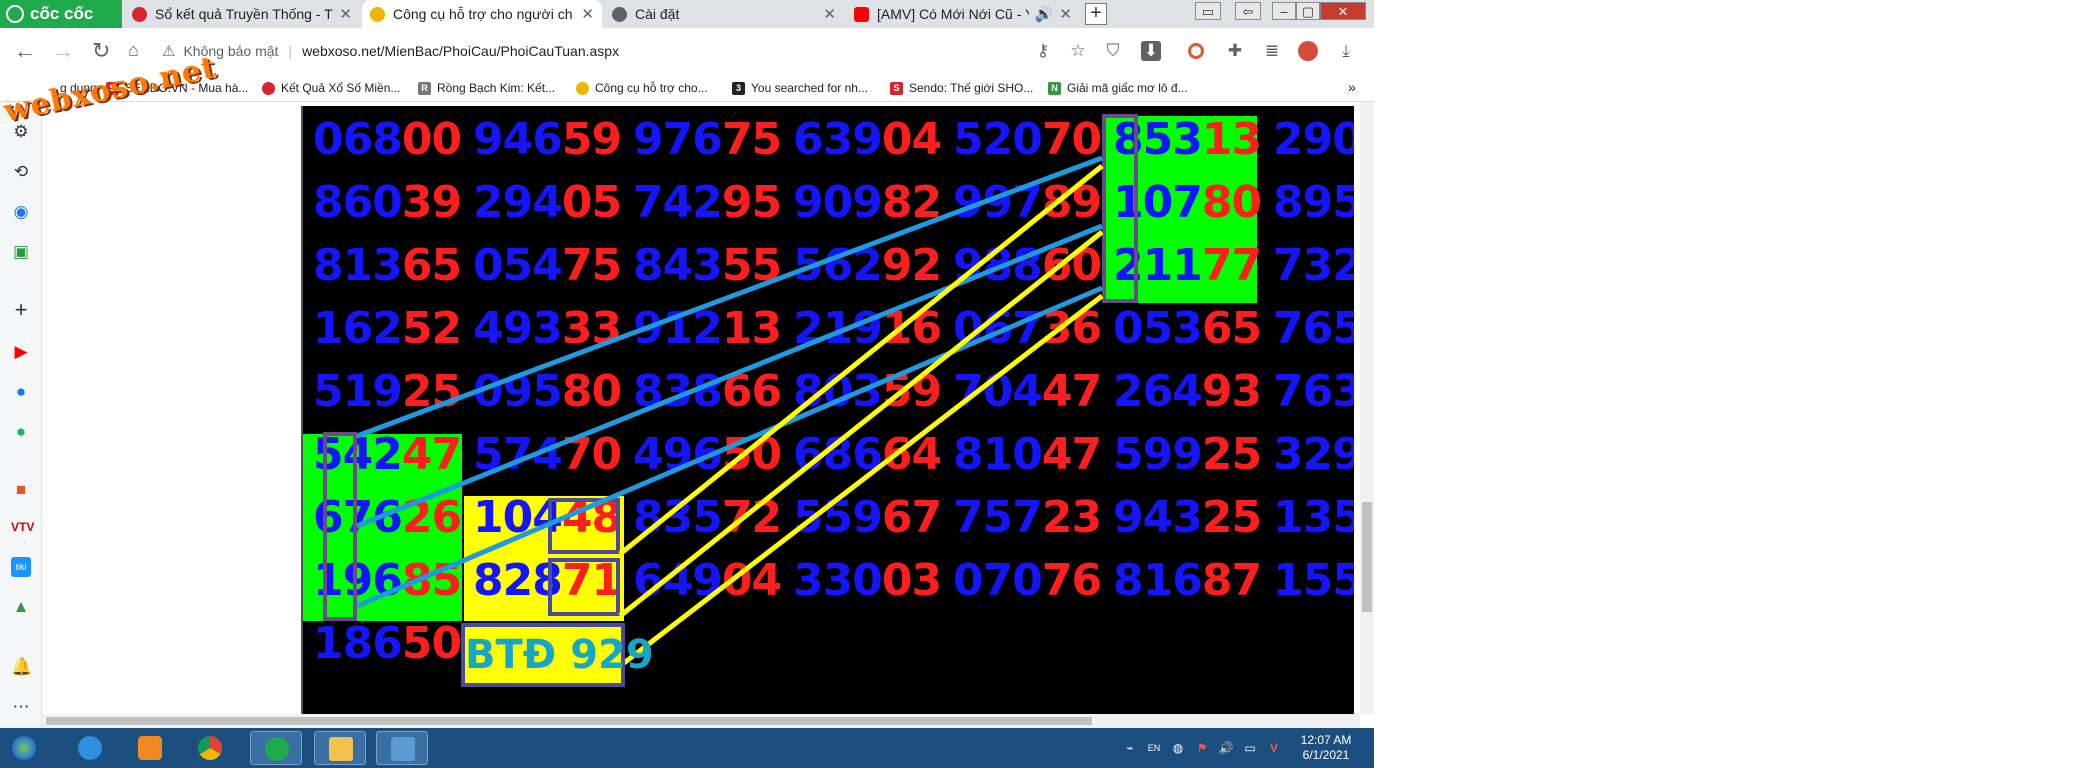 The height and width of the screenshot is (768, 2074). I want to click on puzzle-extensions-icon: ✚, so click(1235, 51).